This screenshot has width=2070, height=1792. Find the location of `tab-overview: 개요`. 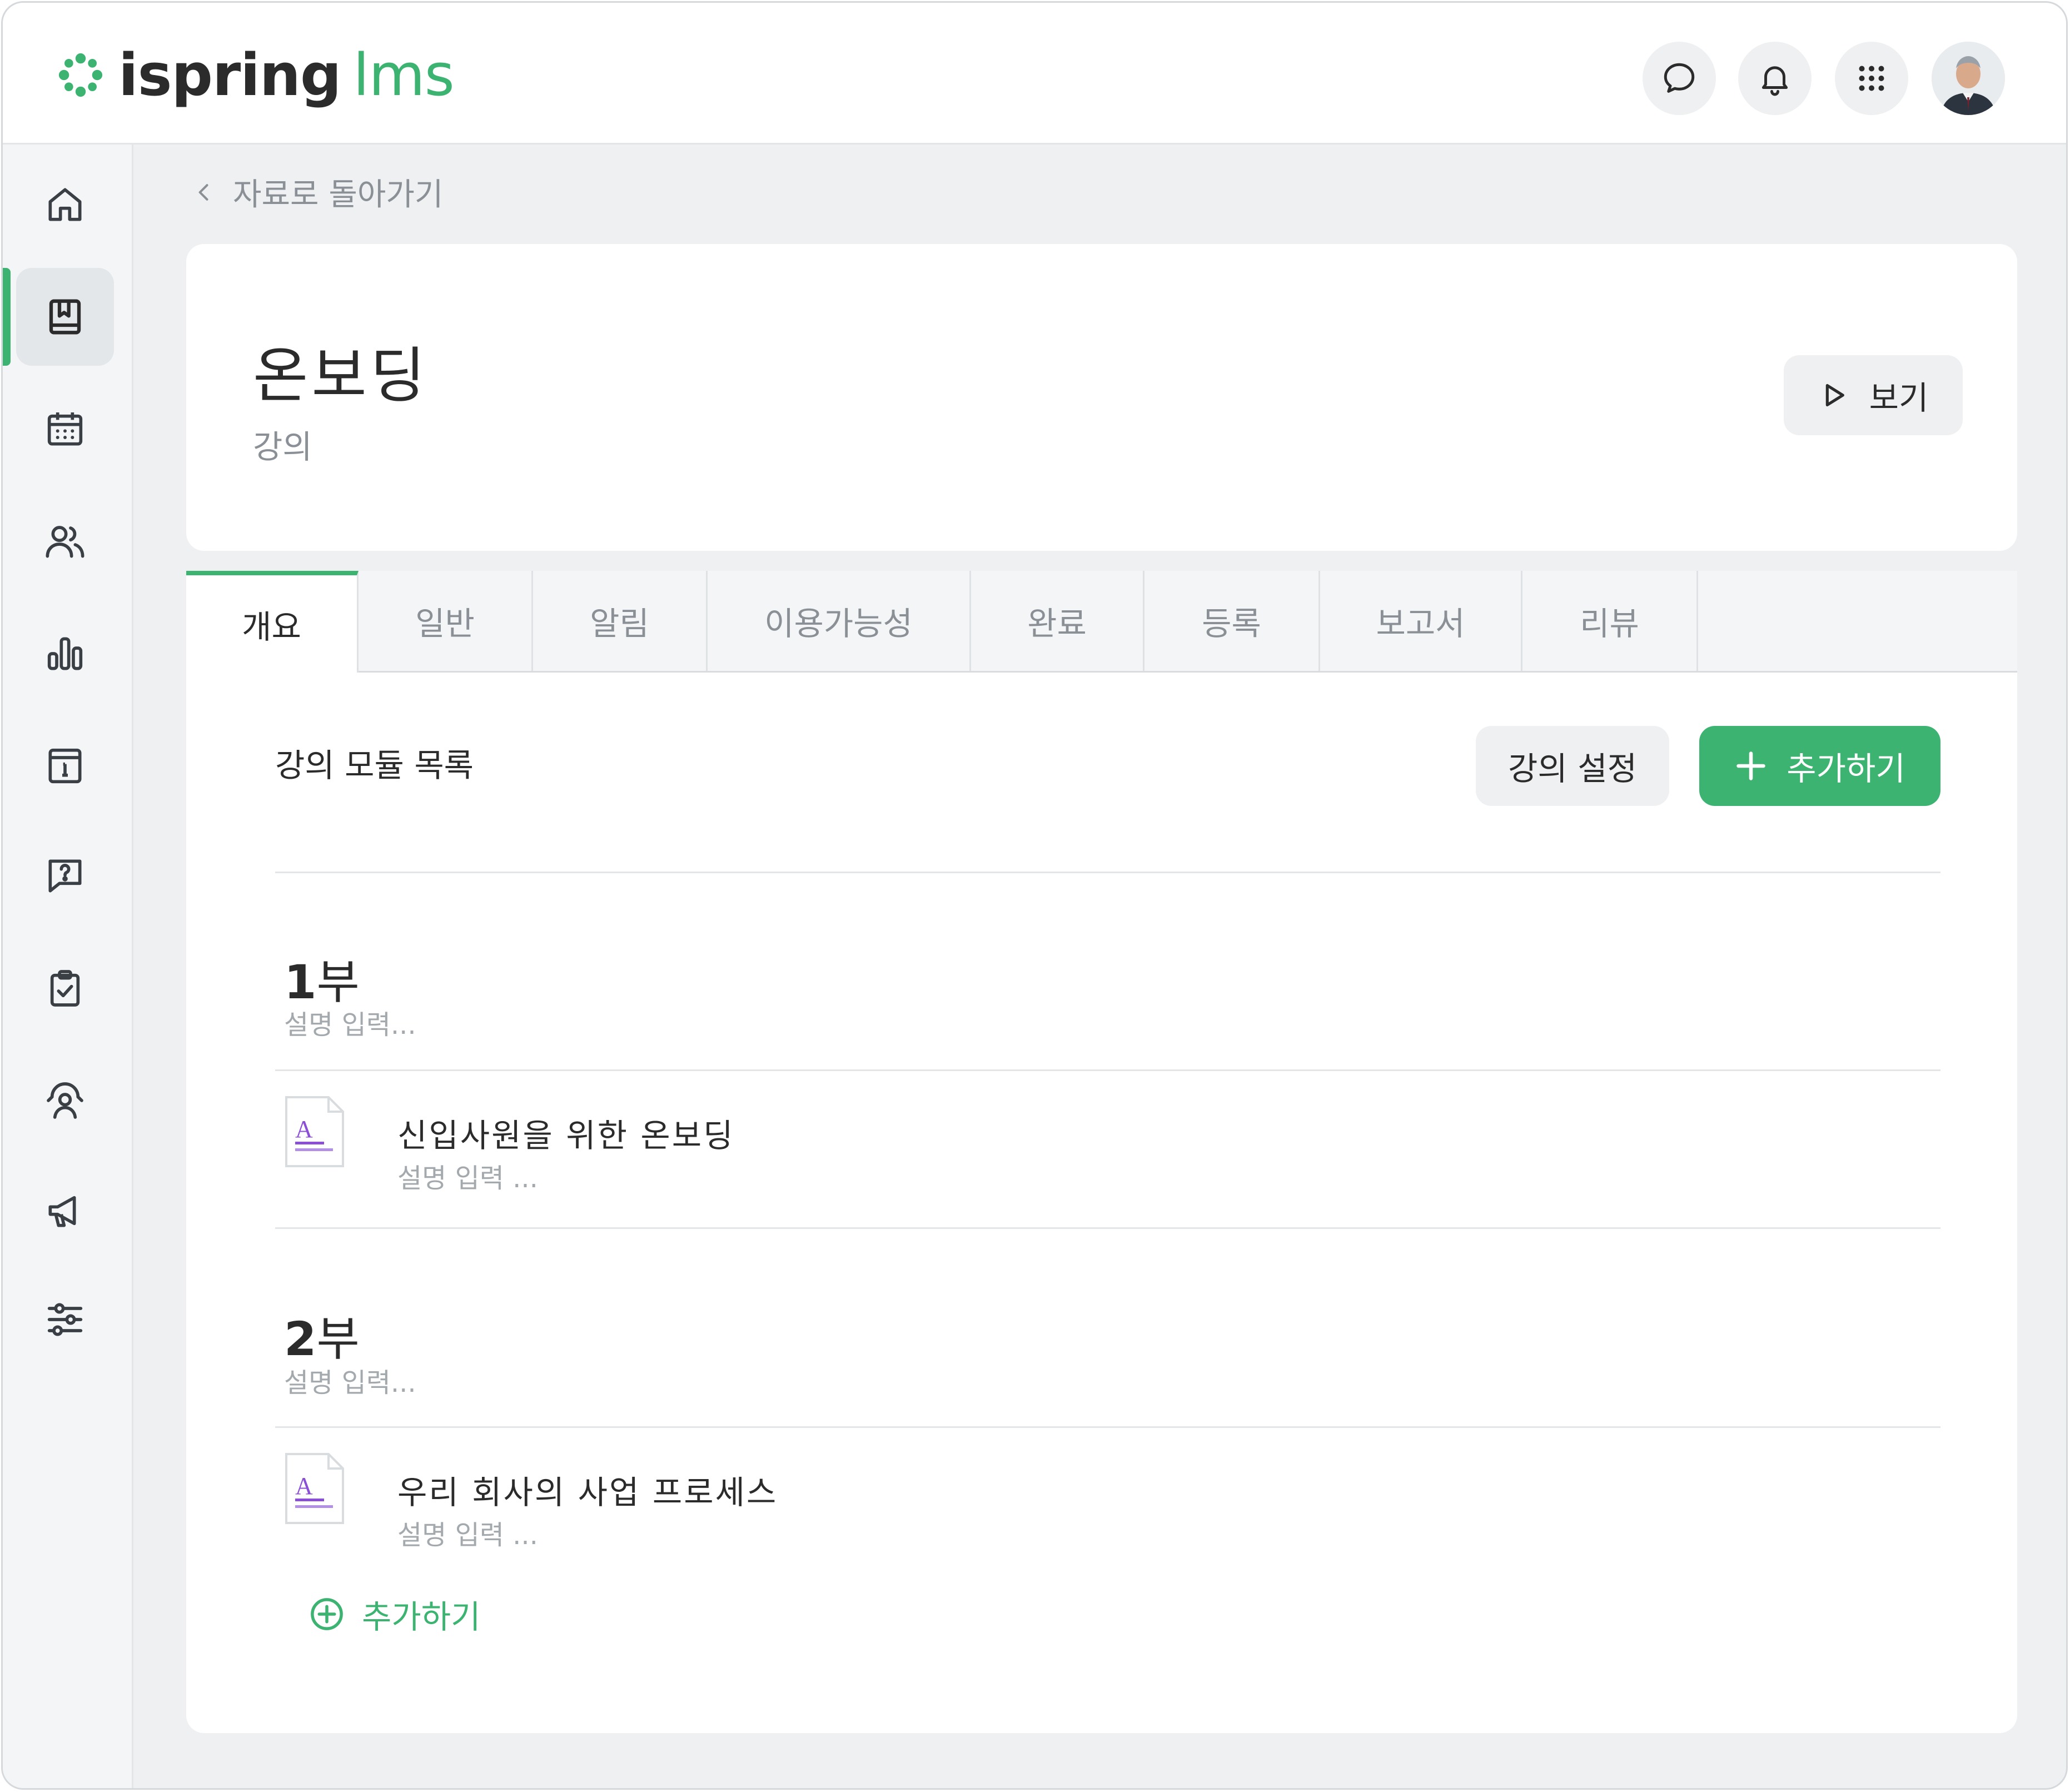

tab-overview: 개요 is located at coordinates (272, 622).